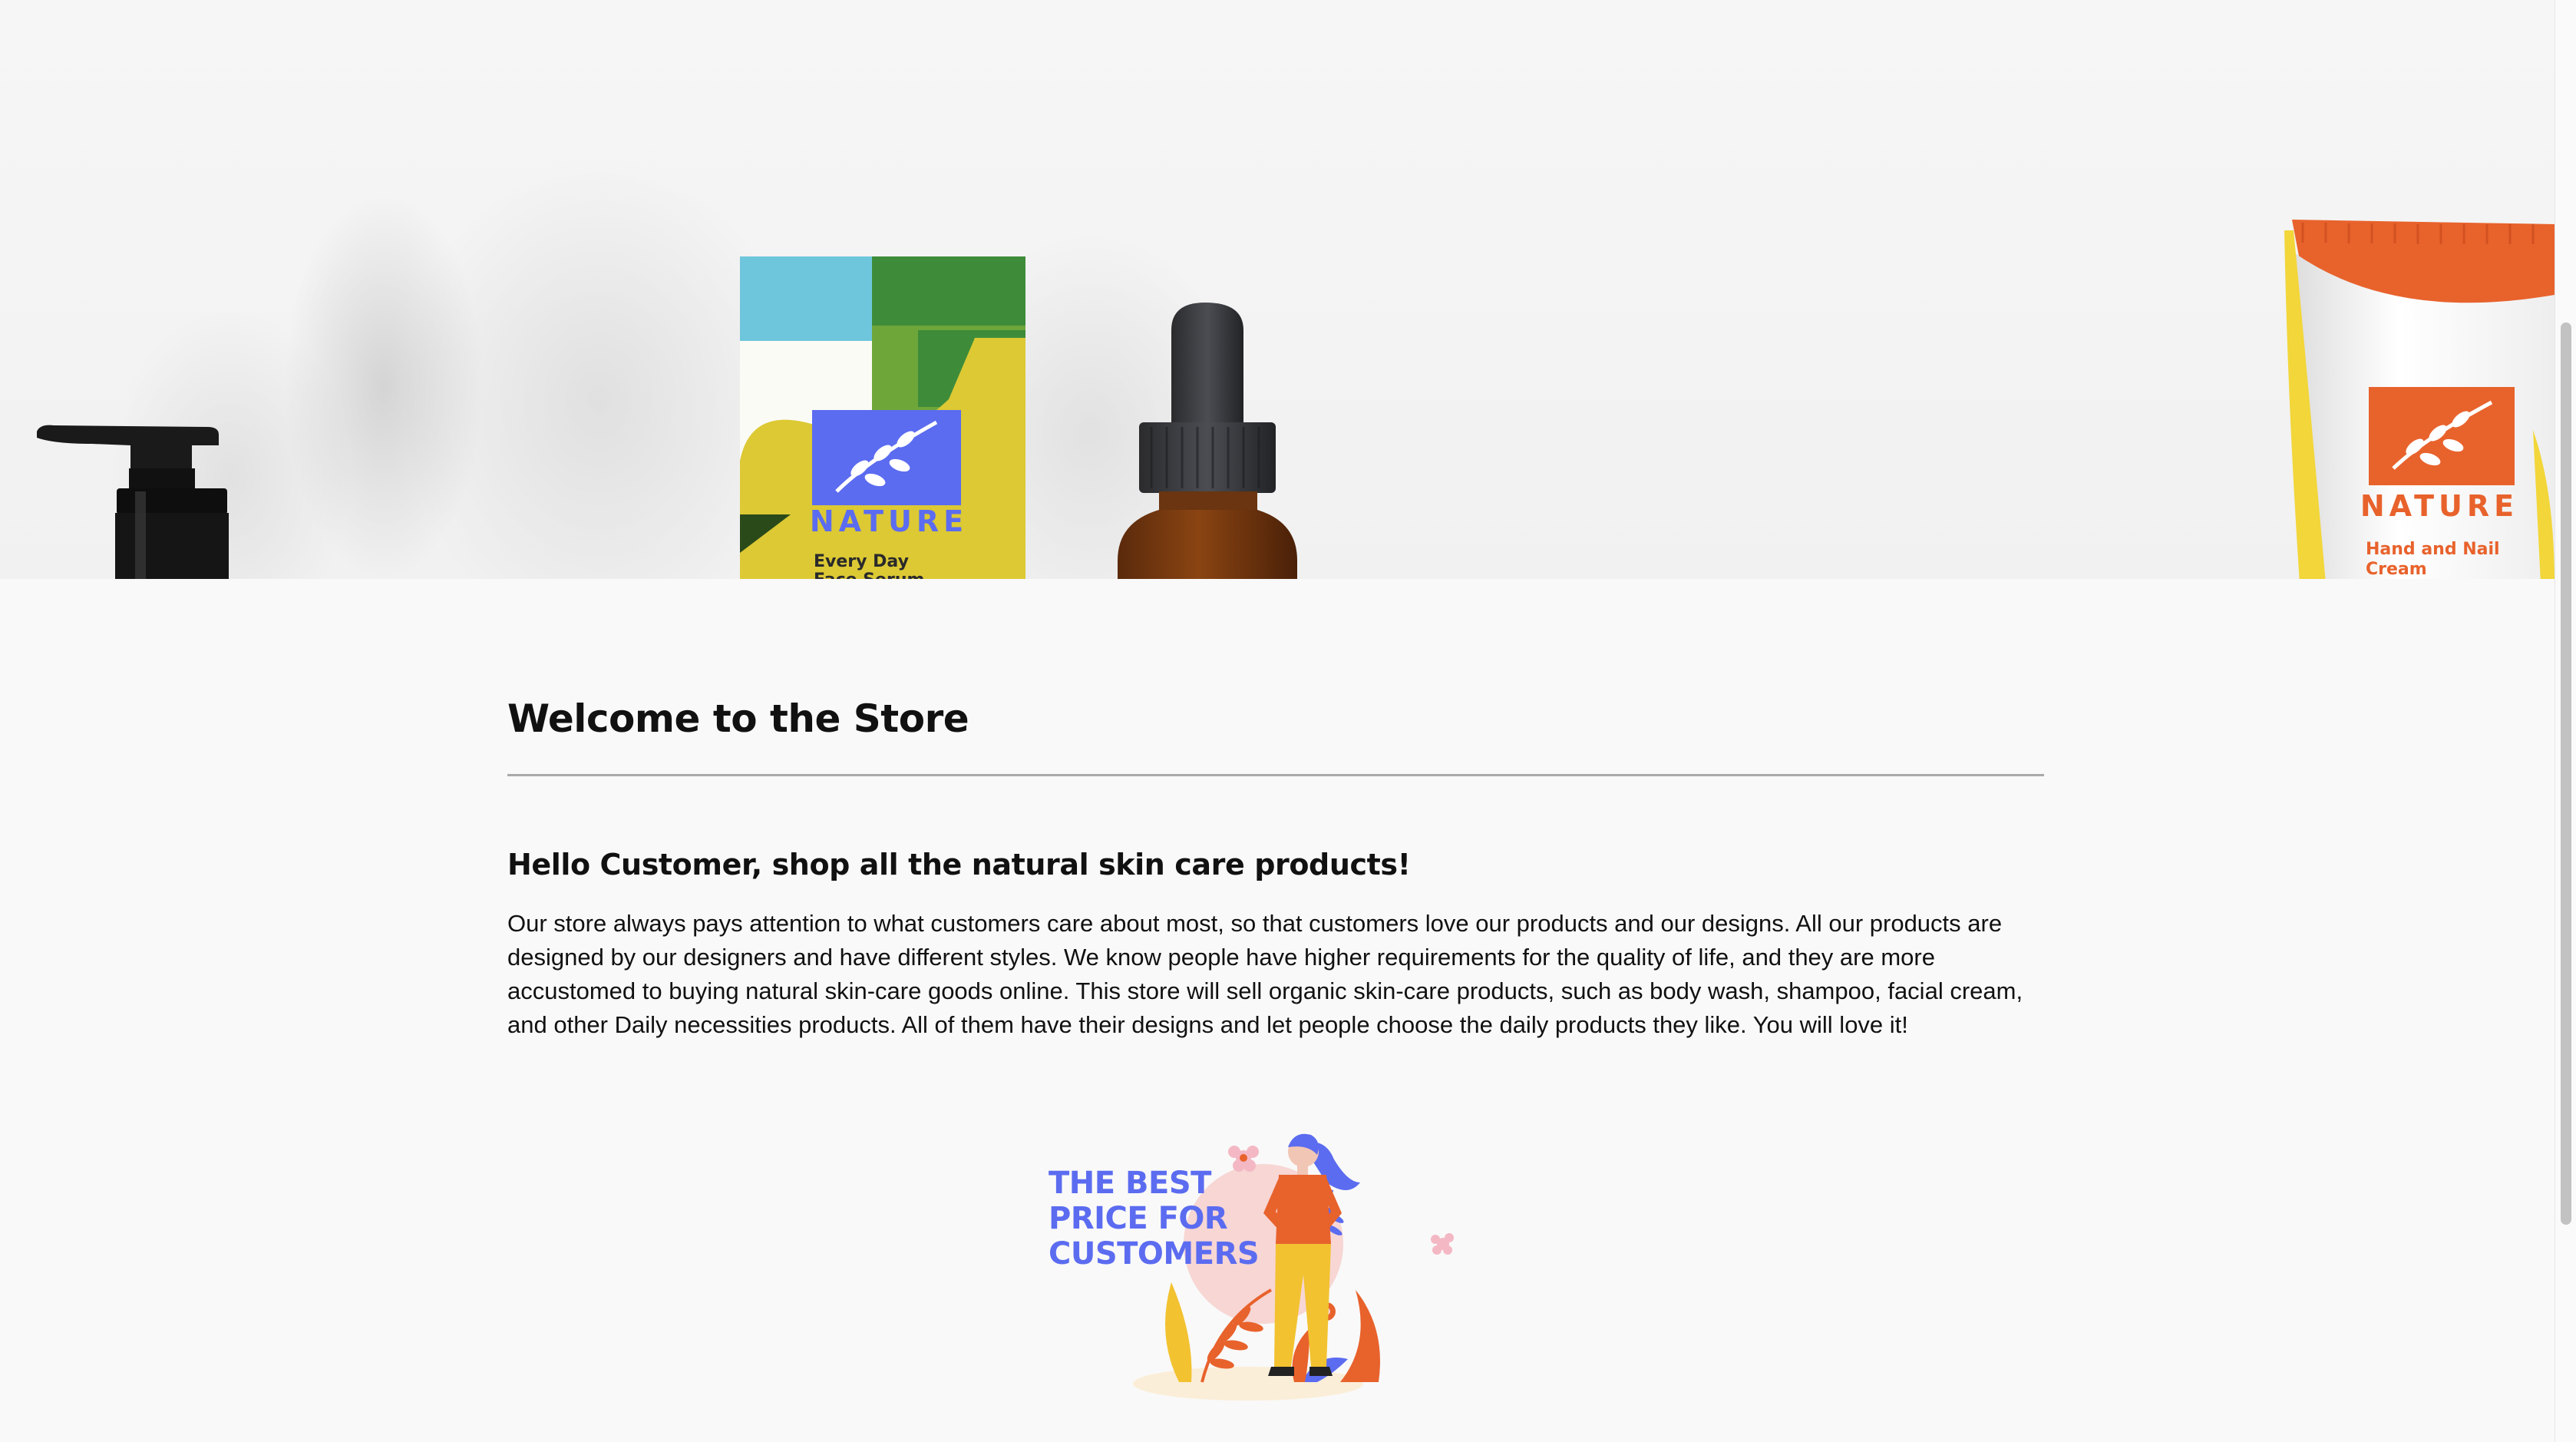 The width and height of the screenshot is (2576, 1442). Describe the element at coordinates (2439, 506) in the screenshot. I see `cream-brand-label: NATURE` at that location.